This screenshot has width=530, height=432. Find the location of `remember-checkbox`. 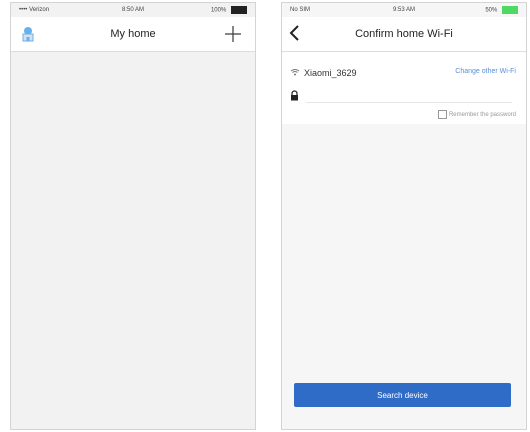

remember-checkbox is located at coordinates (442, 114).